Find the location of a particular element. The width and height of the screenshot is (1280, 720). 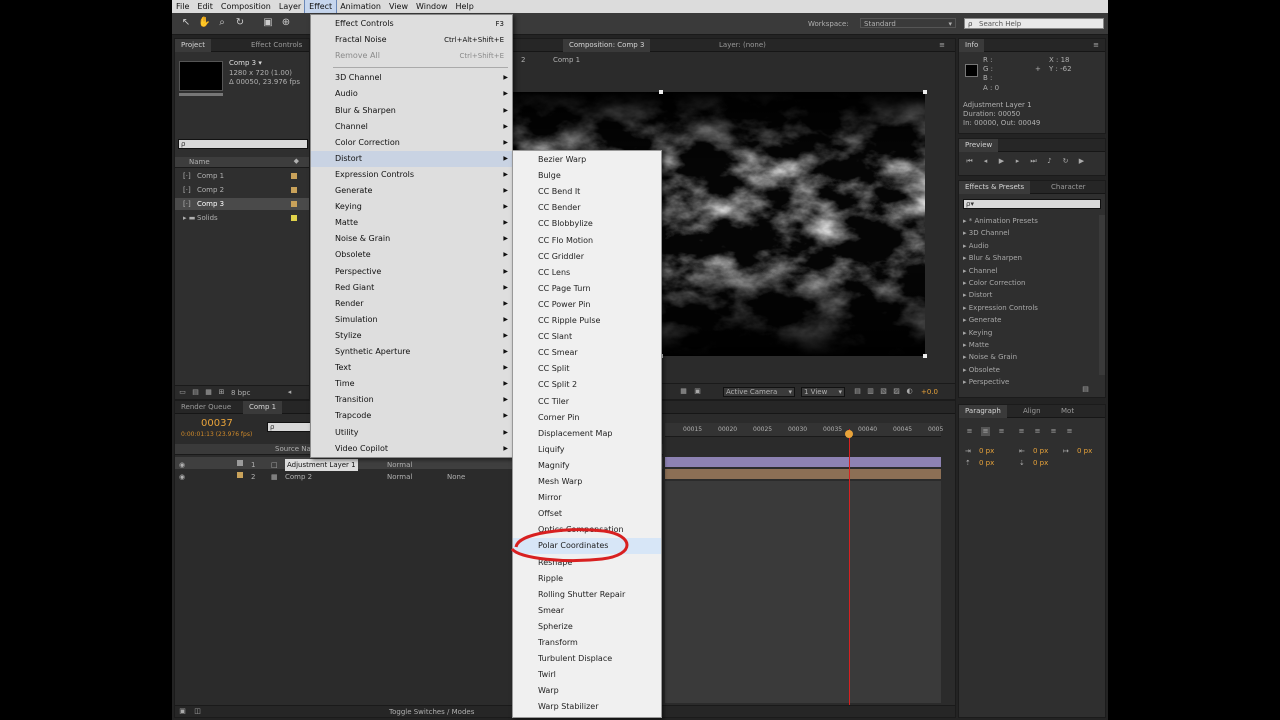

effect-menu-item: Utility ▶ is located at coordinates (411, 433).